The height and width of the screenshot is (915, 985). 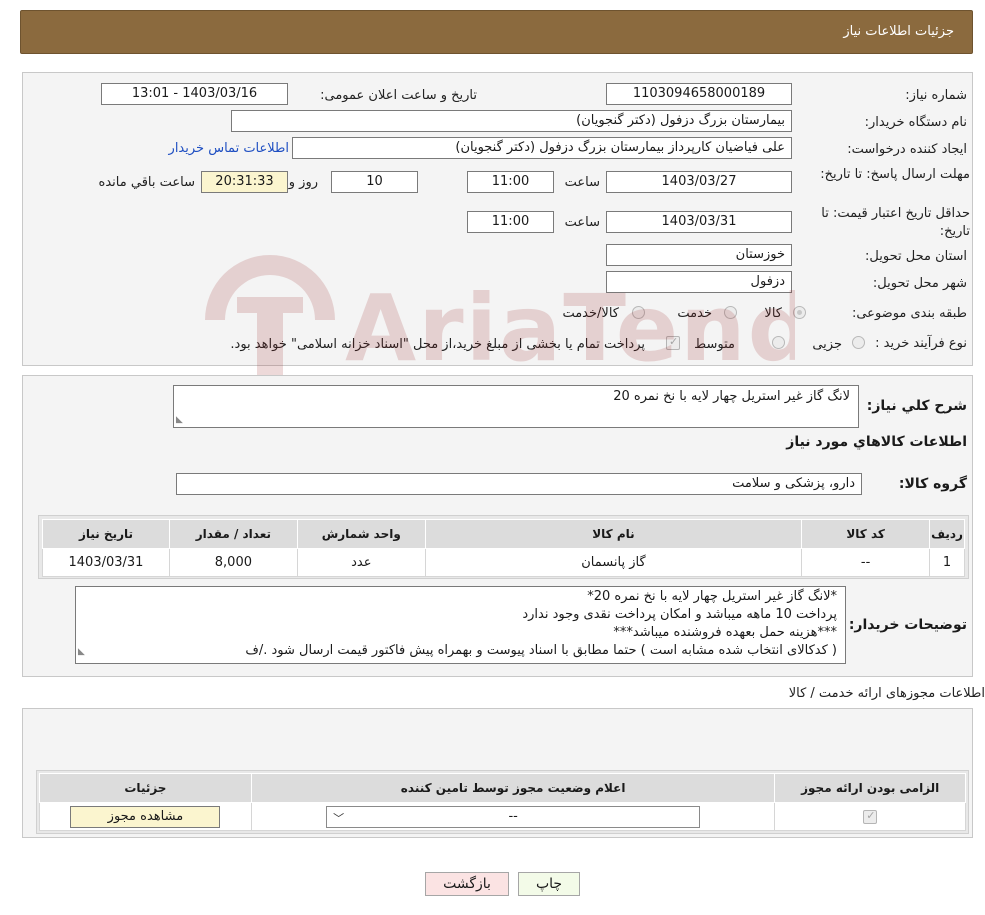 I want to click on goods-col-date: تاریخ نیاز, so click(x=106, y=534).